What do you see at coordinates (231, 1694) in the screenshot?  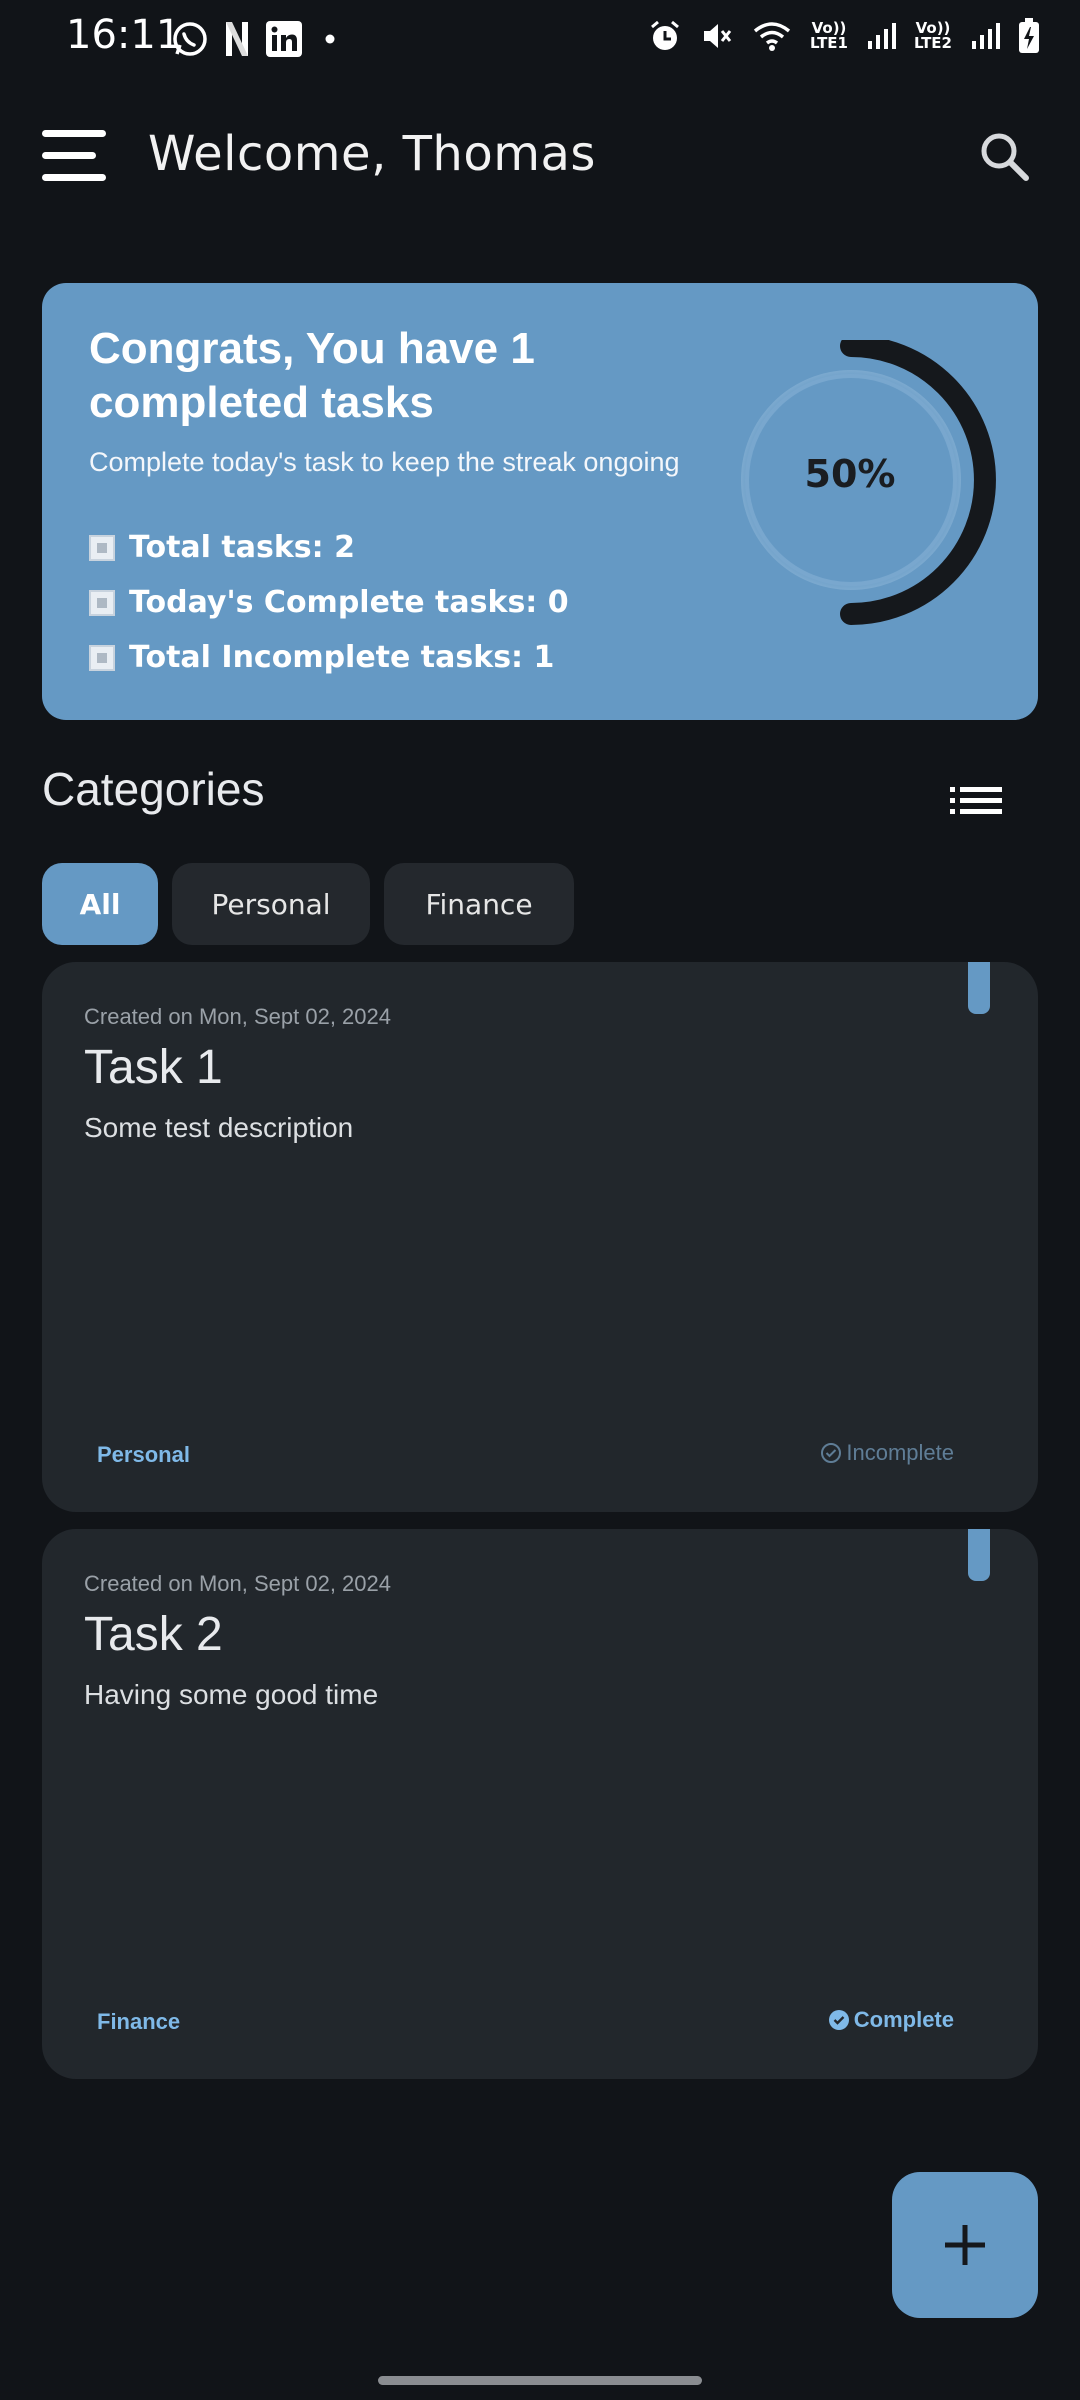 I see `task-description: Having some good time` at bounding box center [231, 1694].